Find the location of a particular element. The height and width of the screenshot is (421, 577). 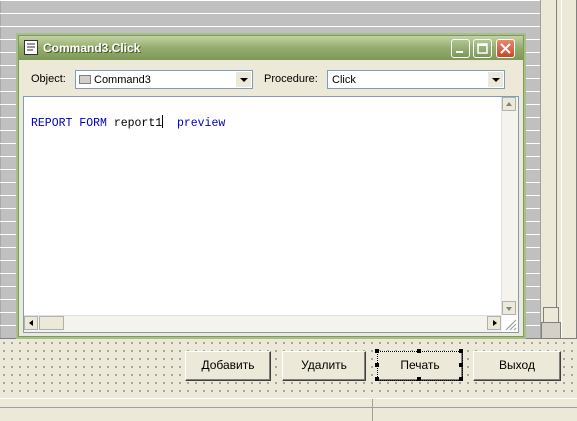

minimize-button is located at coordinates (460, 48).